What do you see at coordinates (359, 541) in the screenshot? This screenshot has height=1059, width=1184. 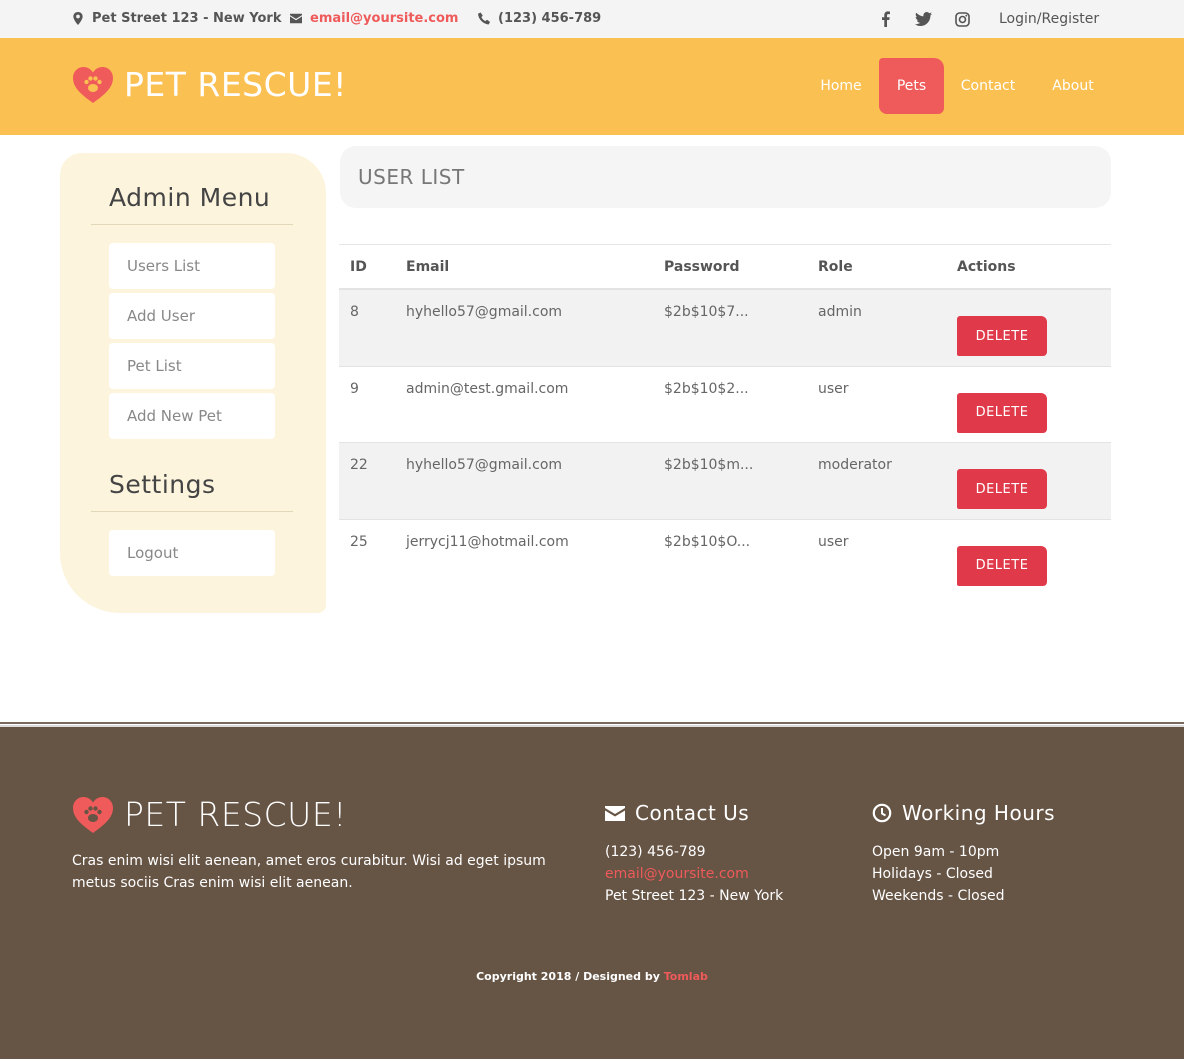 I see `cell-id: 25` at bounding box center [359, 541].